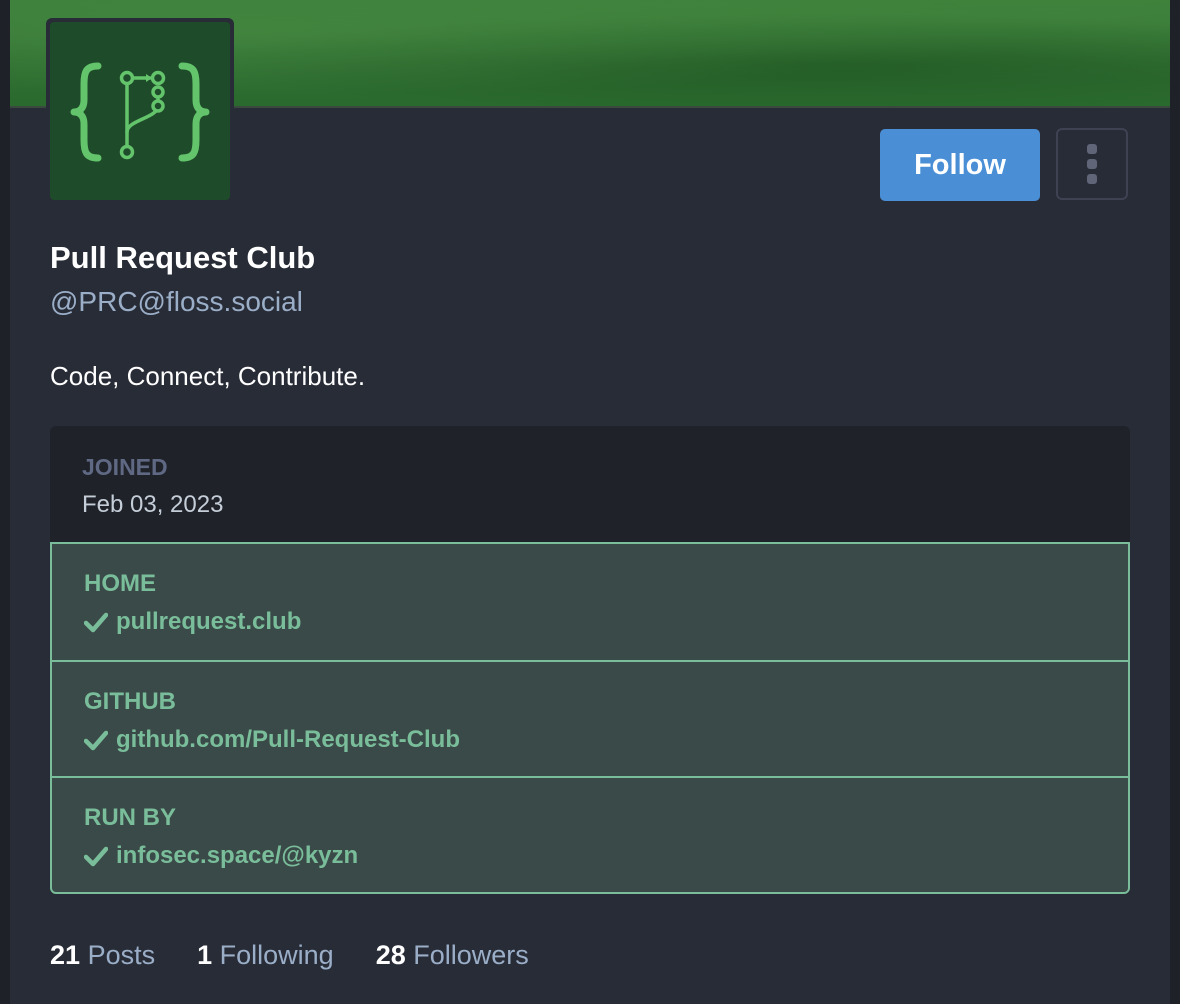 This screenshot has height=1004, width=1180. What do you see at coordinates (153, 504) in the screenshot?
I see `joined-date: Feb 03, 2023` at bounding box center [153, 504].